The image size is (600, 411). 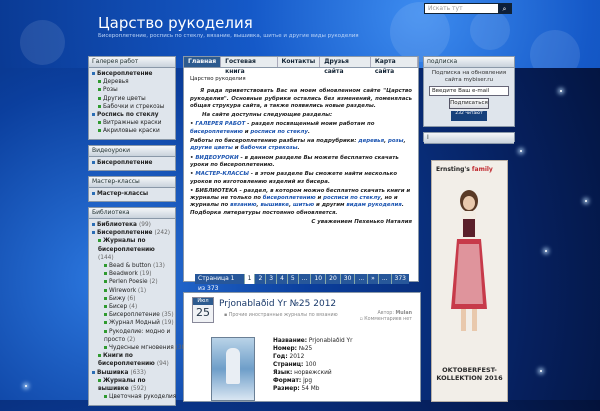 What do you see at coordinates (132, 82) in the screenshot?
I see `gallery-item: Деревья` at bounding box center [132, 82].